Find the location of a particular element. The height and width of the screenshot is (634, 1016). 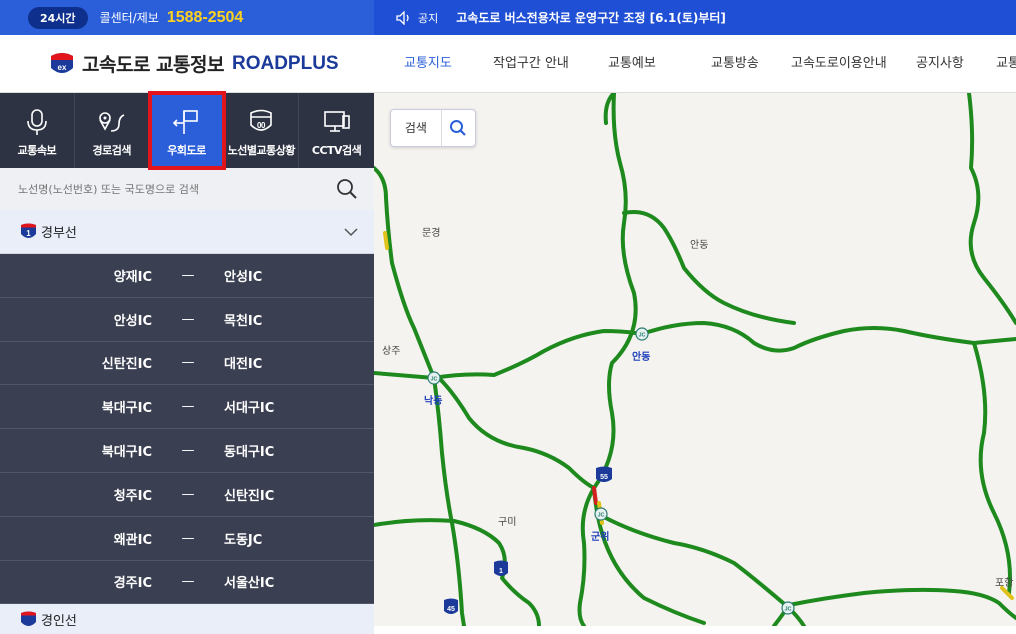

route-badge-1: 1 is located at coordinates (501, 568).